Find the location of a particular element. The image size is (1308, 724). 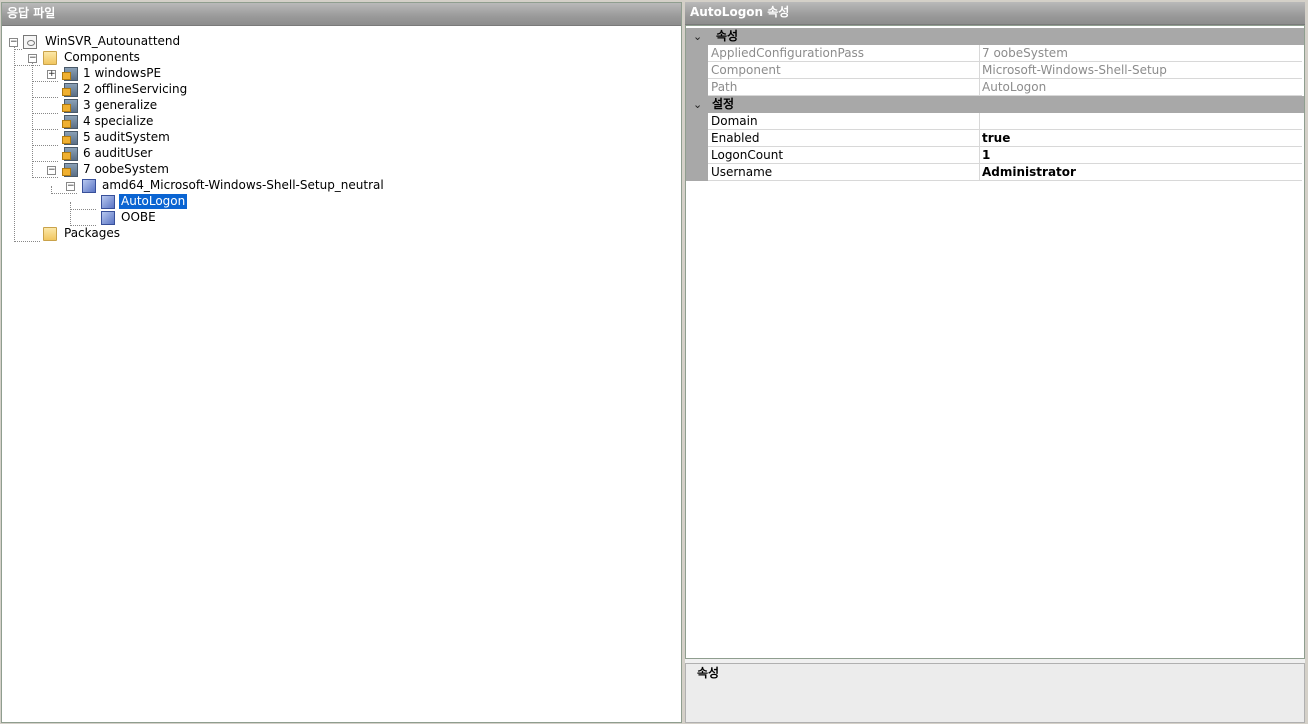

property-name: Path is located at coordinates (844, 87).